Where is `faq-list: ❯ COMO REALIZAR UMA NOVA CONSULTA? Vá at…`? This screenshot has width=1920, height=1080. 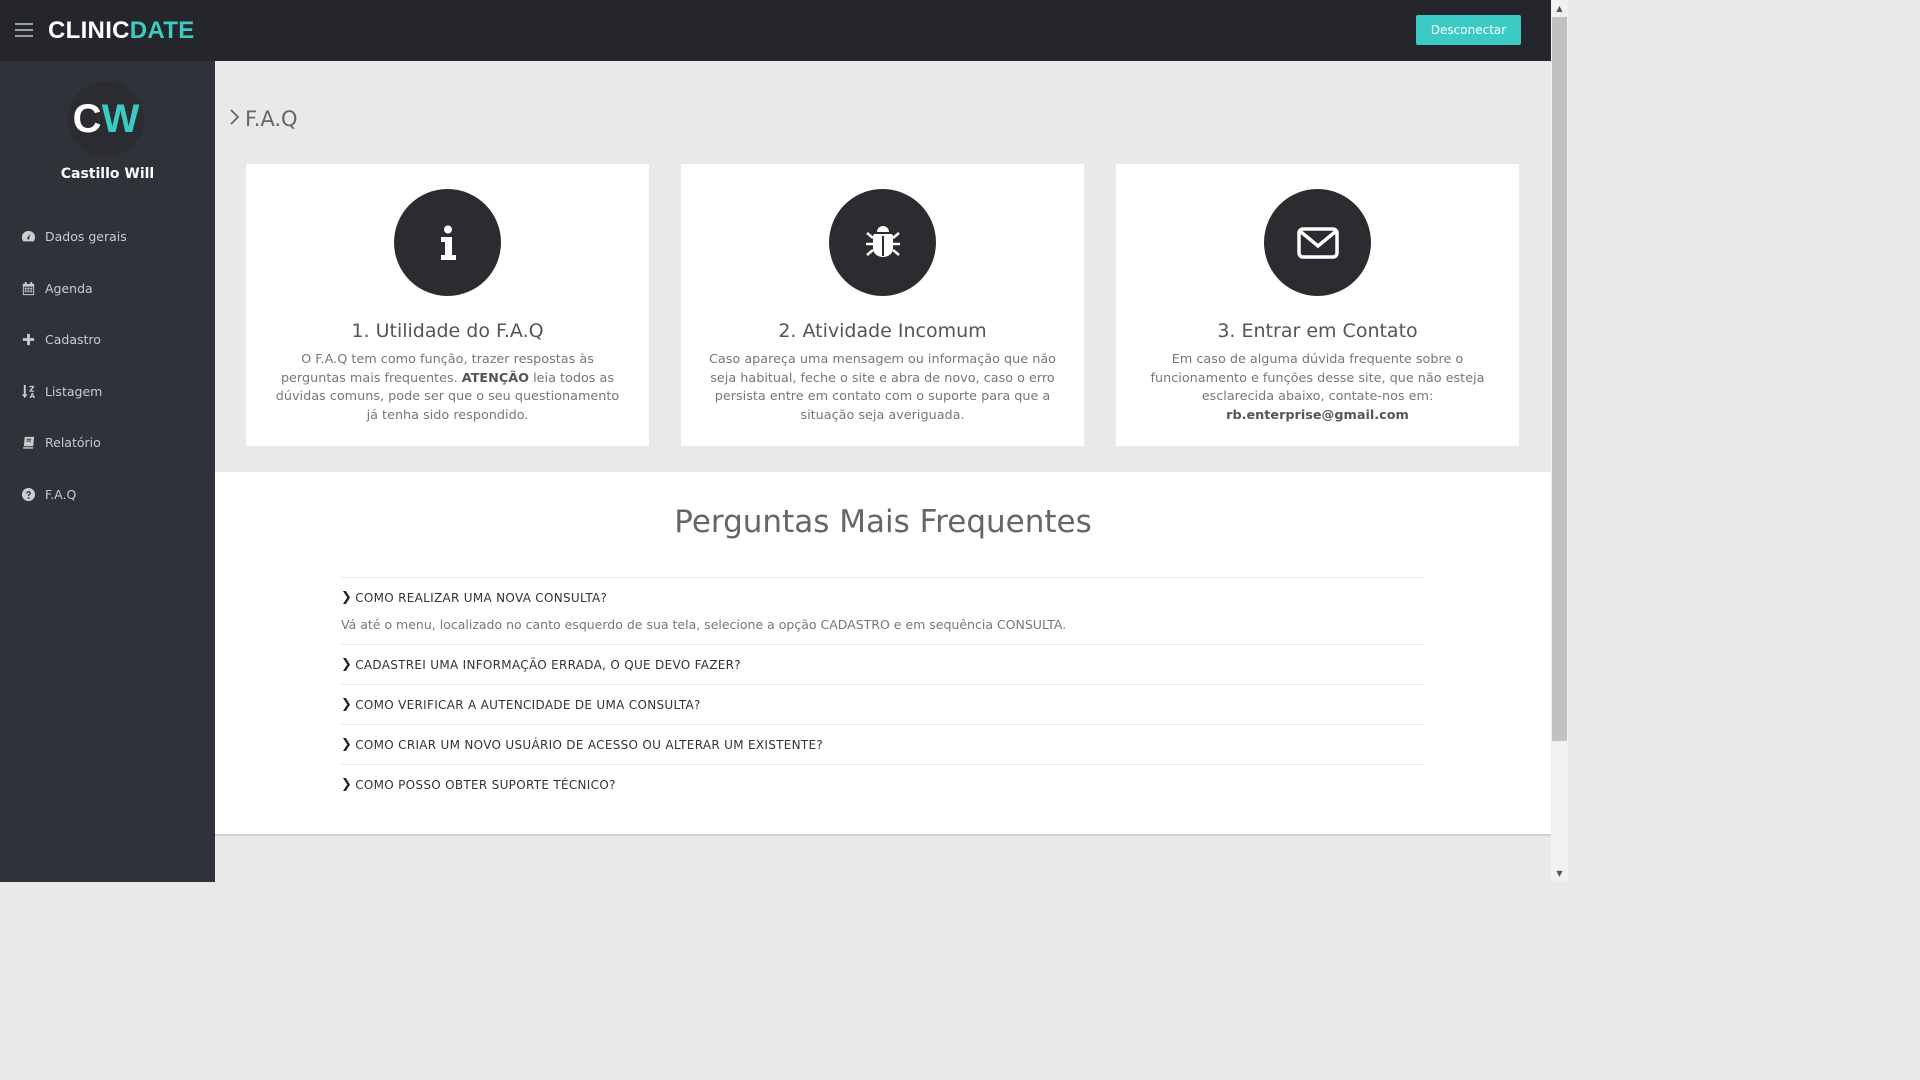 faq-list: ❯ COMO REALIZAR UMA NOVA CONSULTA? Vá at… is located at coordinates (882, 690).